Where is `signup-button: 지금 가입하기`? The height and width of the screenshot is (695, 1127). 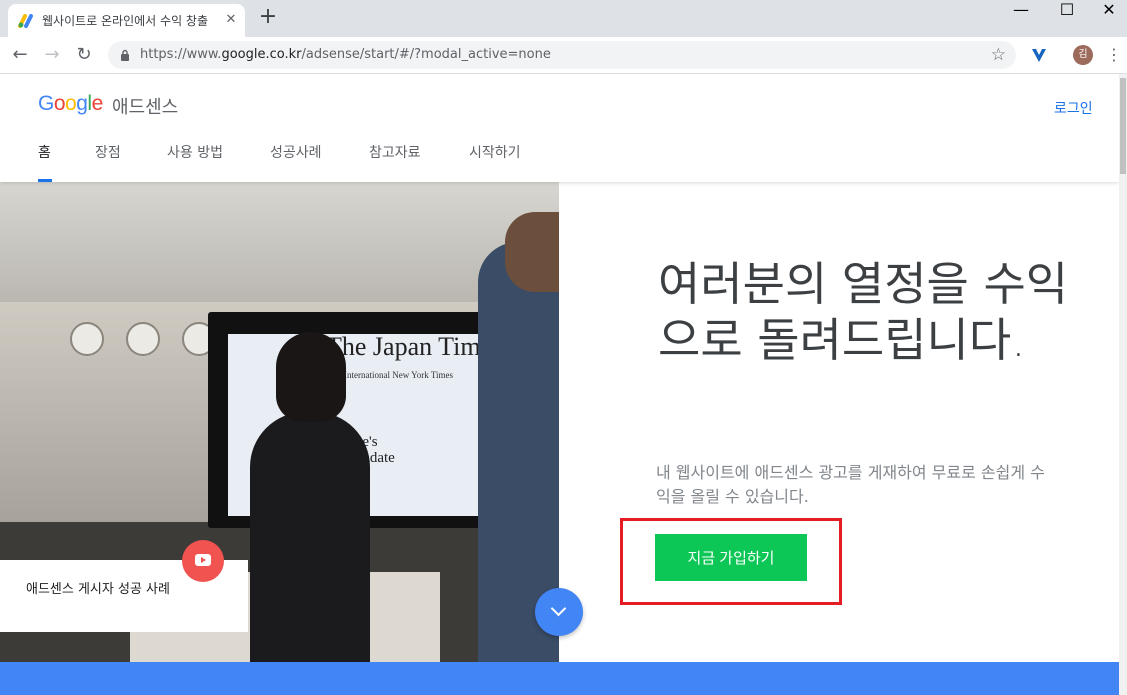
signup-button: 지금 가입하기 is located at coordinates (731, 557).